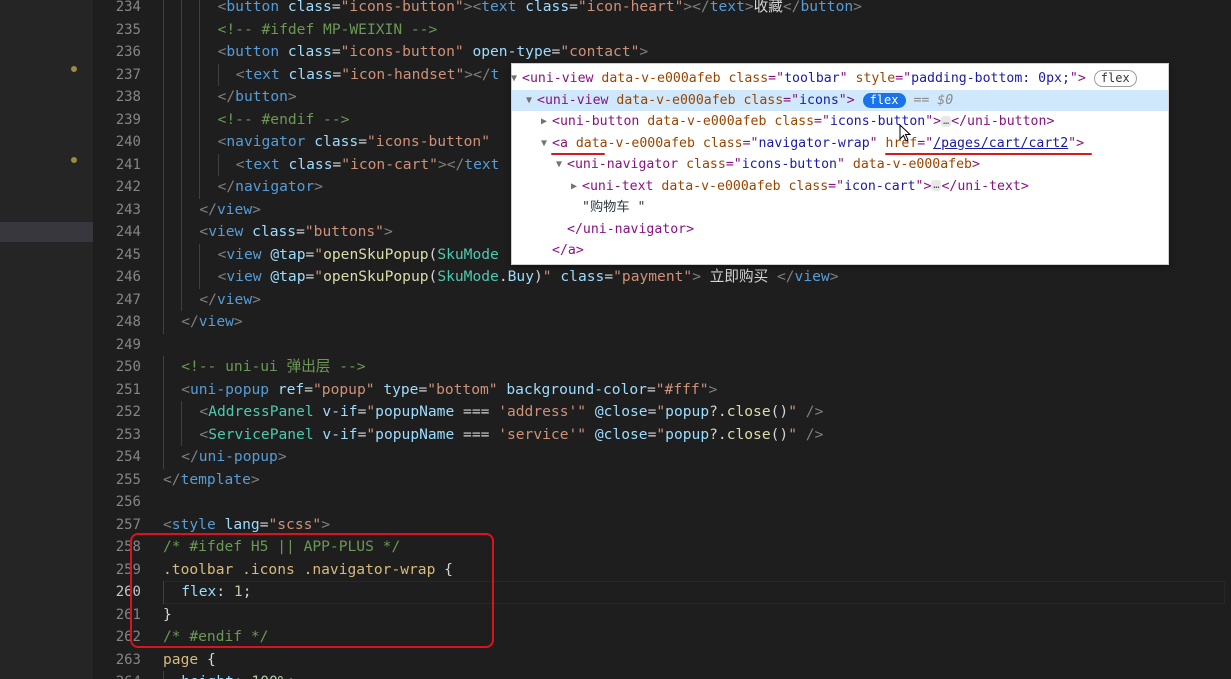  I want to click on code-line: 249, so click(662, 345).